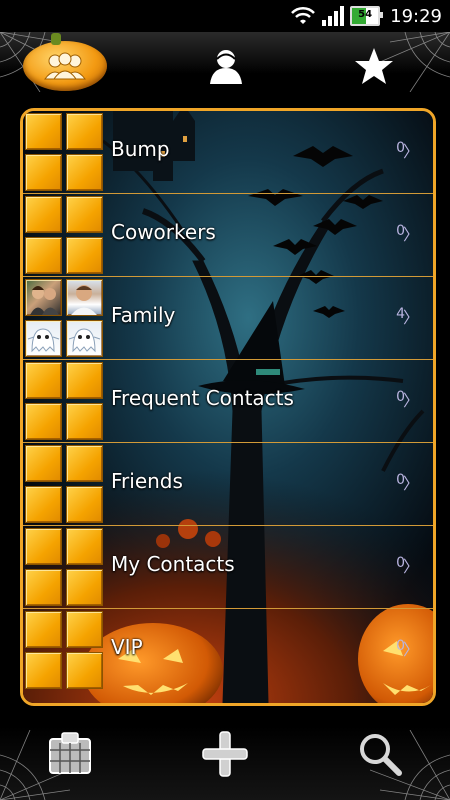  I want to click on group-row: Frequent Contacts 0 〉, so click(228, 401).